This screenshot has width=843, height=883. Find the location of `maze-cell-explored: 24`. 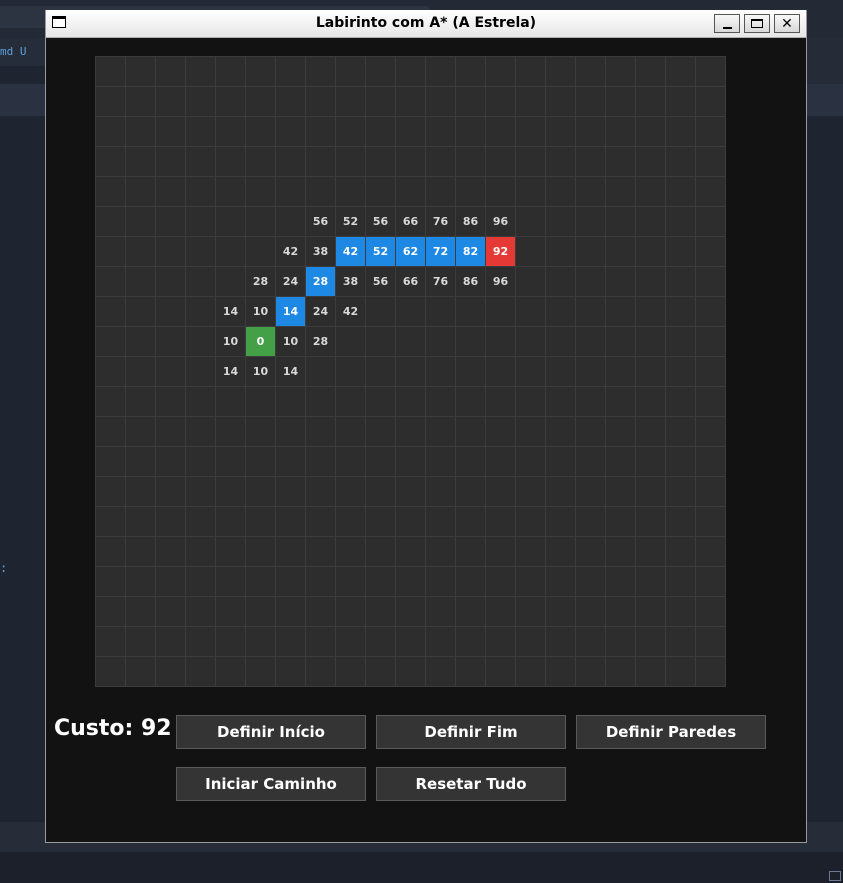

maze-cell-explored: 24 is located at coordinates (321, 312).